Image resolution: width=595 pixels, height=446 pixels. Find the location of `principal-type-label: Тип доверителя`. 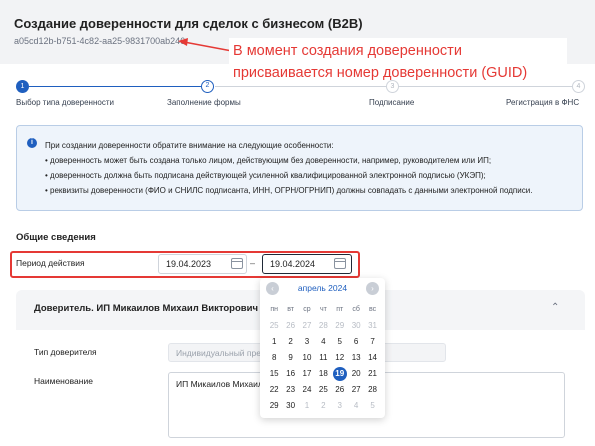

principal-type-label: Тип доверителя is located at coordinates (65, 352).